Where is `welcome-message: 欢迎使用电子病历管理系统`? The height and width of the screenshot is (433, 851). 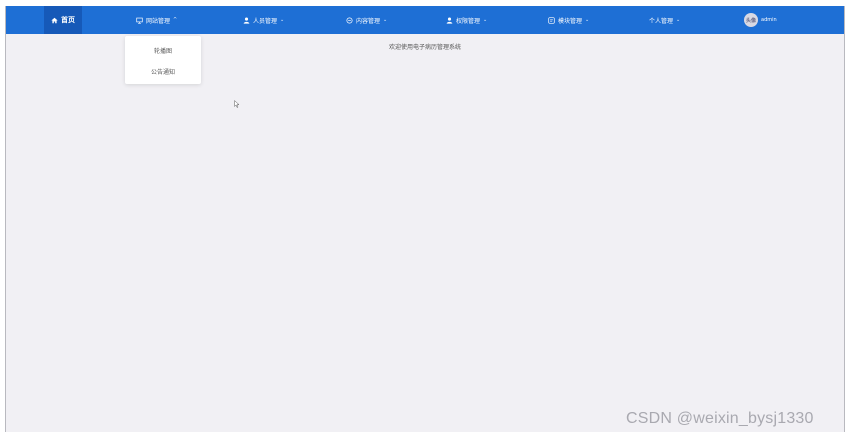 welcome-message: 欢迎使用电子病历管理系统 is located at coordinates (424, 47).